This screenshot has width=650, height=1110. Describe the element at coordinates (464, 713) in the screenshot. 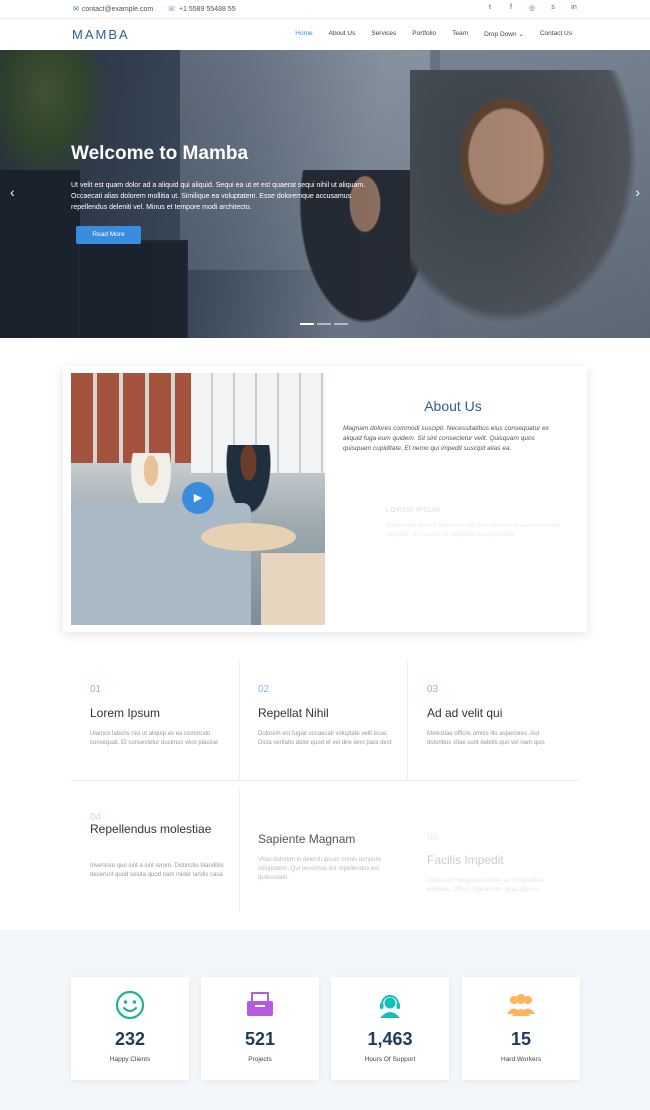

I see `feature-title: Ad ad velit qui` at that location.